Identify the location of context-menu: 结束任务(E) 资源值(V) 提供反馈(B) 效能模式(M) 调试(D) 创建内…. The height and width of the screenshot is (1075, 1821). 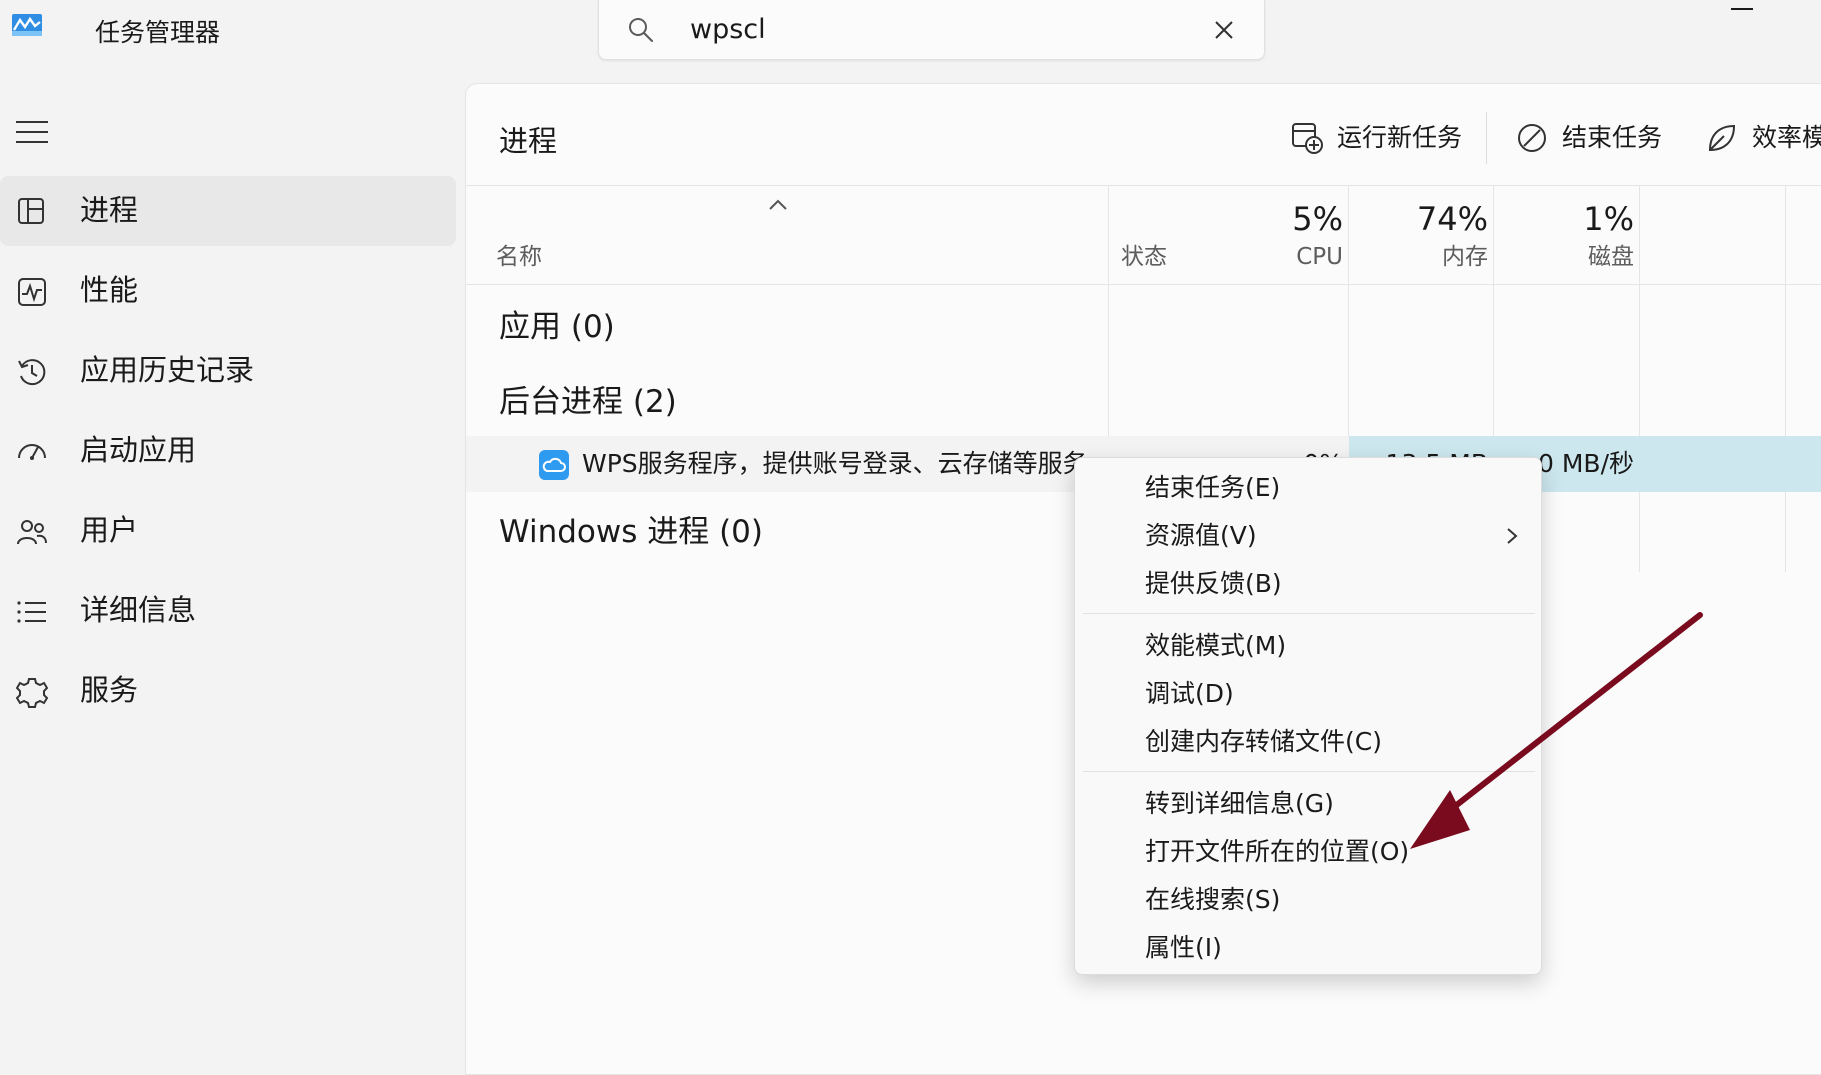
(1308, 716).